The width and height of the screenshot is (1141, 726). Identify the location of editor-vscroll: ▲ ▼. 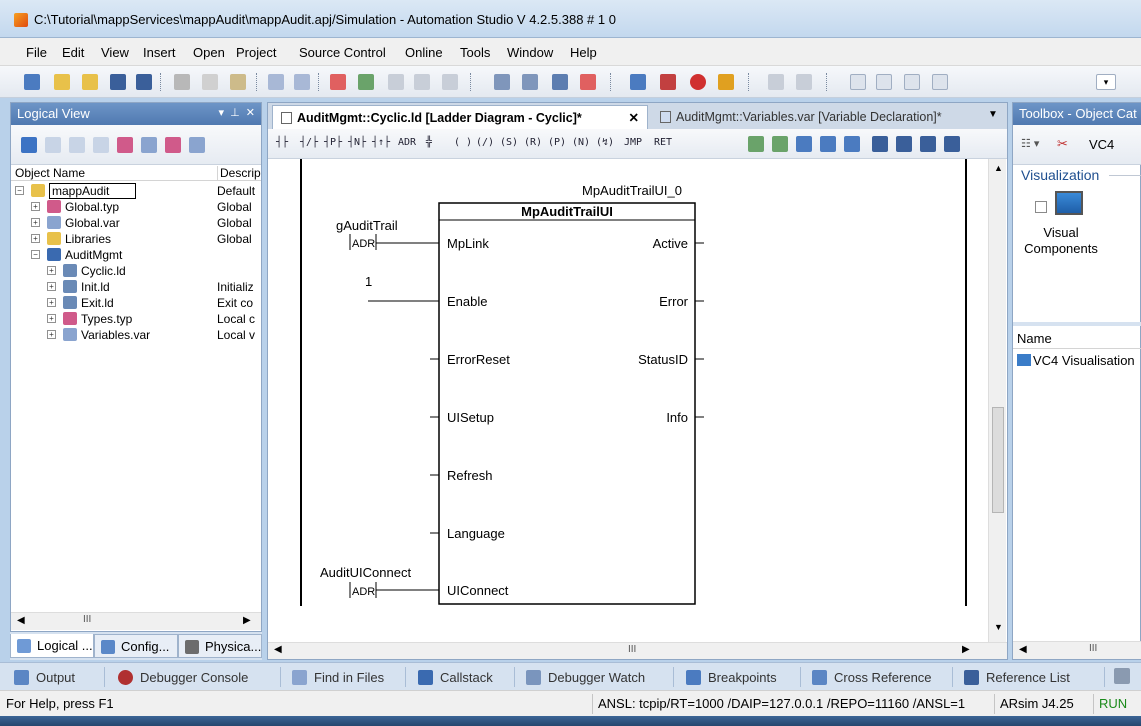
(997, 400).